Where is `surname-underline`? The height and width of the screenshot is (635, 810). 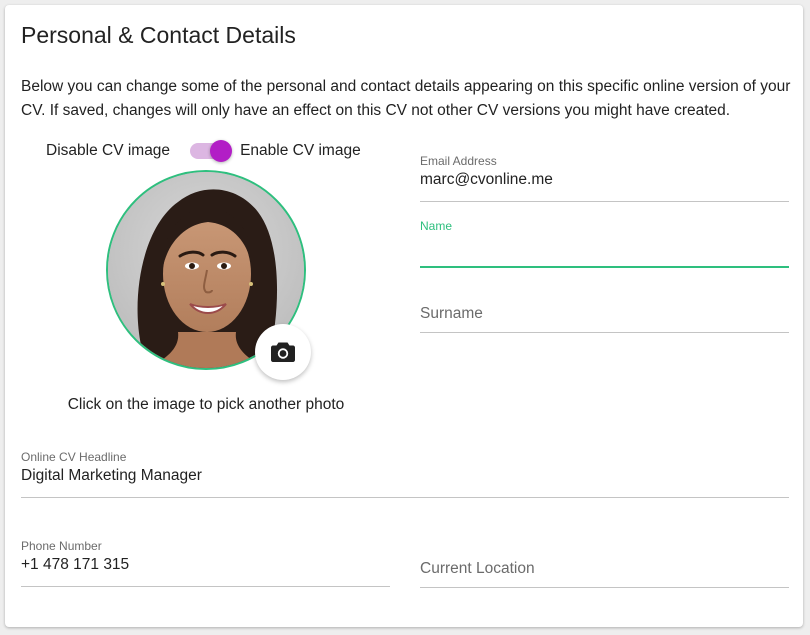
surname-underline is located at coordinates (604, 332).